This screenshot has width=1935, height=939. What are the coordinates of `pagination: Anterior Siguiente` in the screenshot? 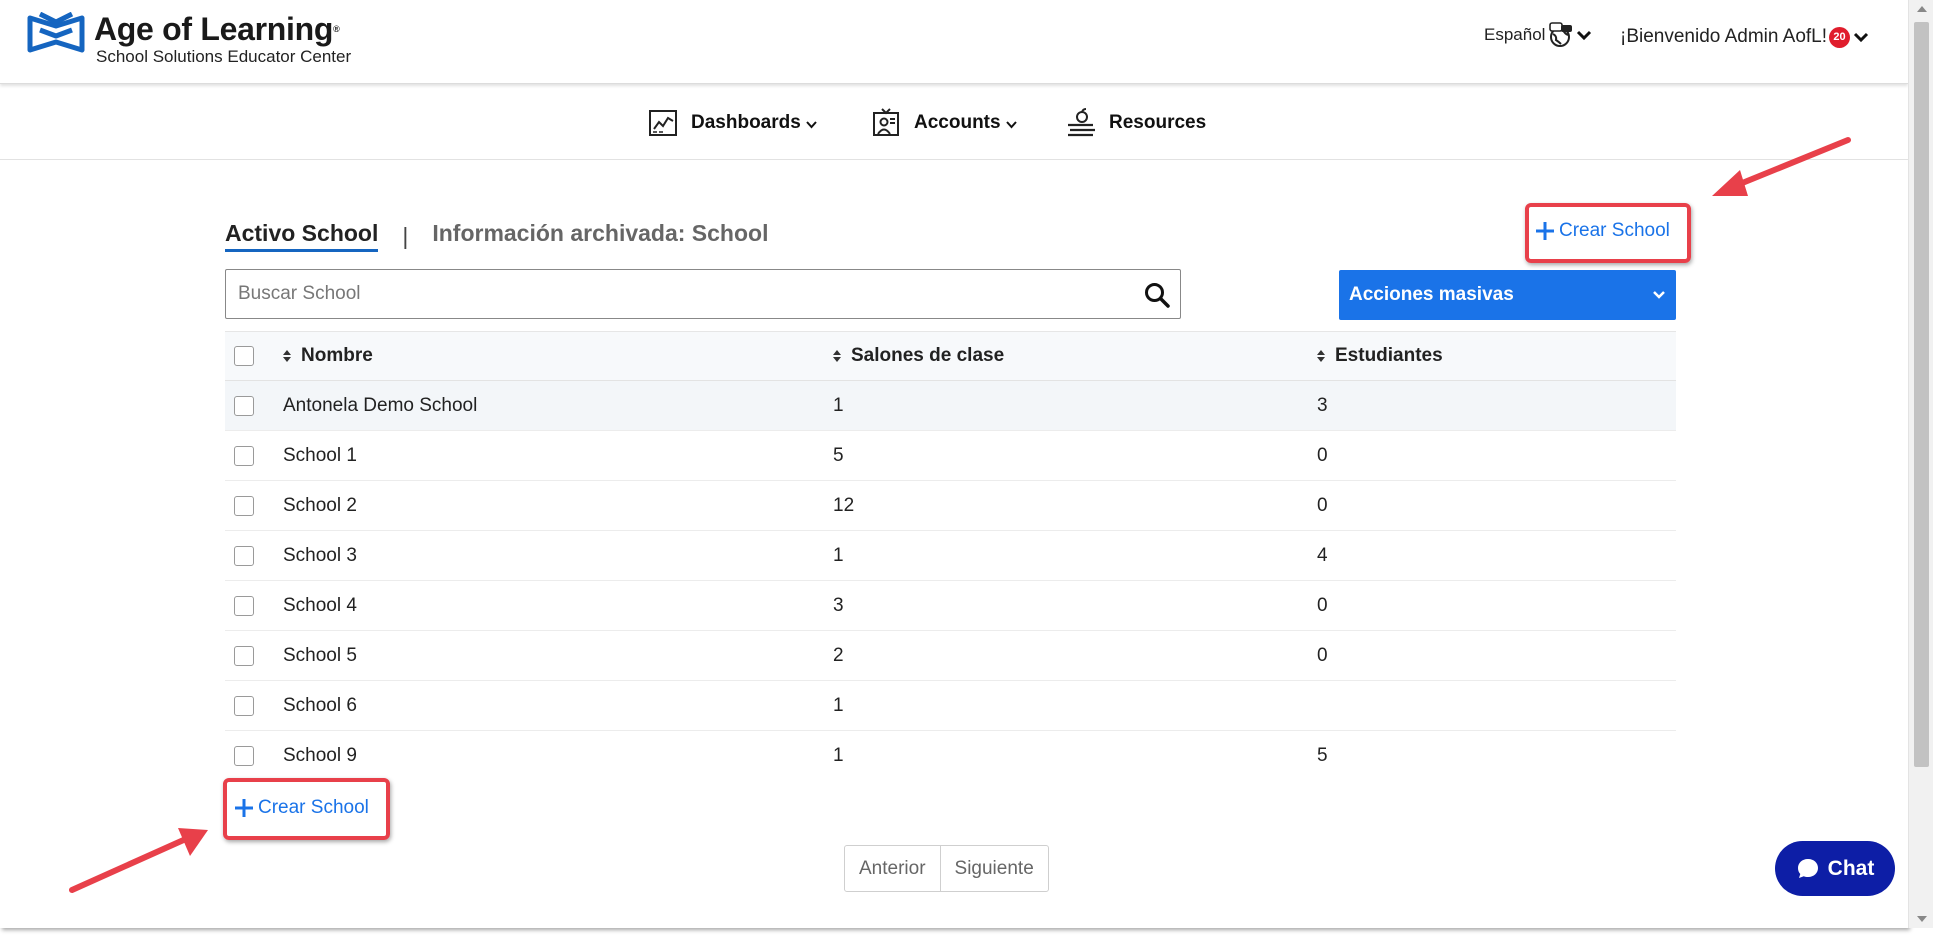 It's located at (946, 868).